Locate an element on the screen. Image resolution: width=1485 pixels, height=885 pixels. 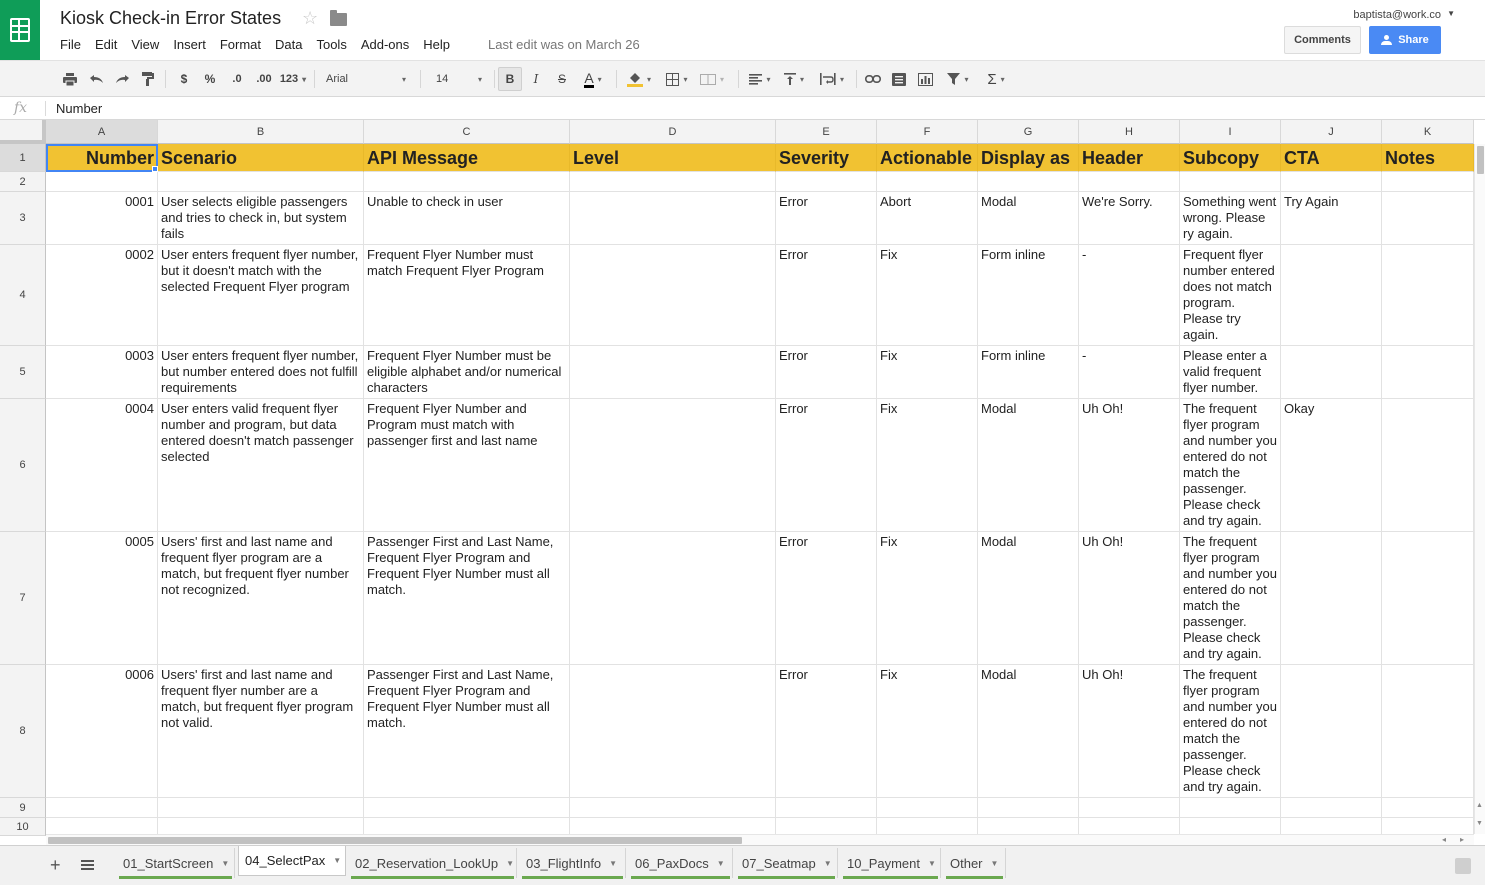
cell-number: 0002 is located at coordinates (102, 295).